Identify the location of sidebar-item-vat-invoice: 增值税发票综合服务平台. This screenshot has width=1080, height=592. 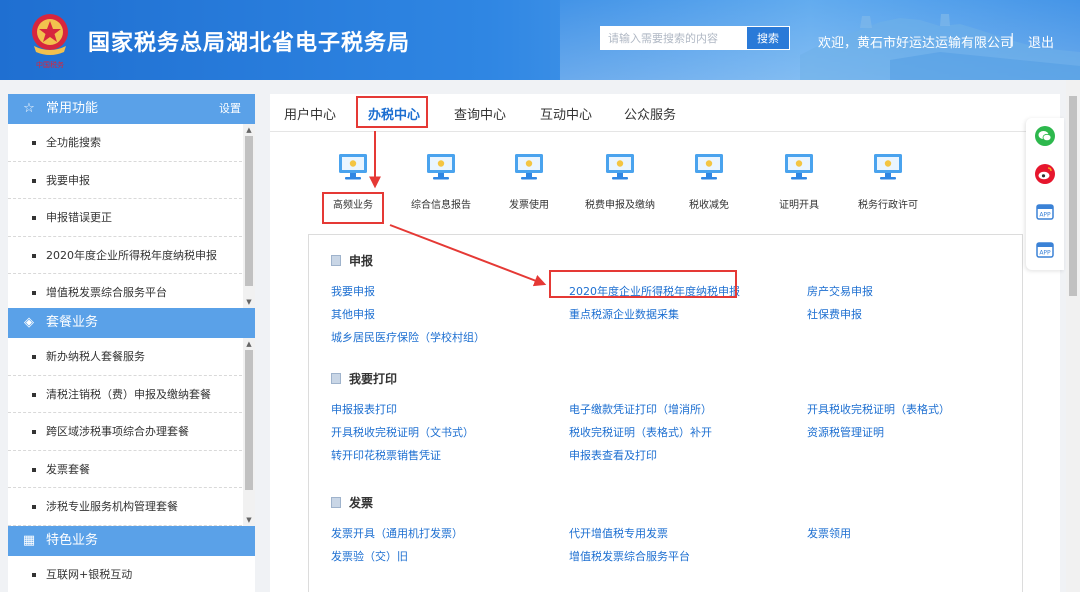
(125, 291).